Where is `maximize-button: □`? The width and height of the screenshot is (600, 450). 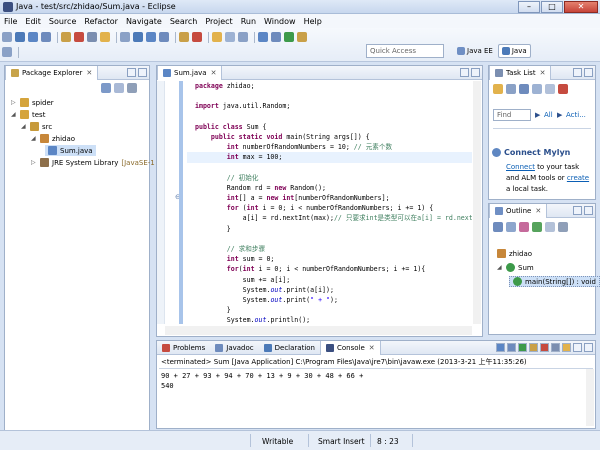
maximize-button: □ is located at coordinates (552, 7).